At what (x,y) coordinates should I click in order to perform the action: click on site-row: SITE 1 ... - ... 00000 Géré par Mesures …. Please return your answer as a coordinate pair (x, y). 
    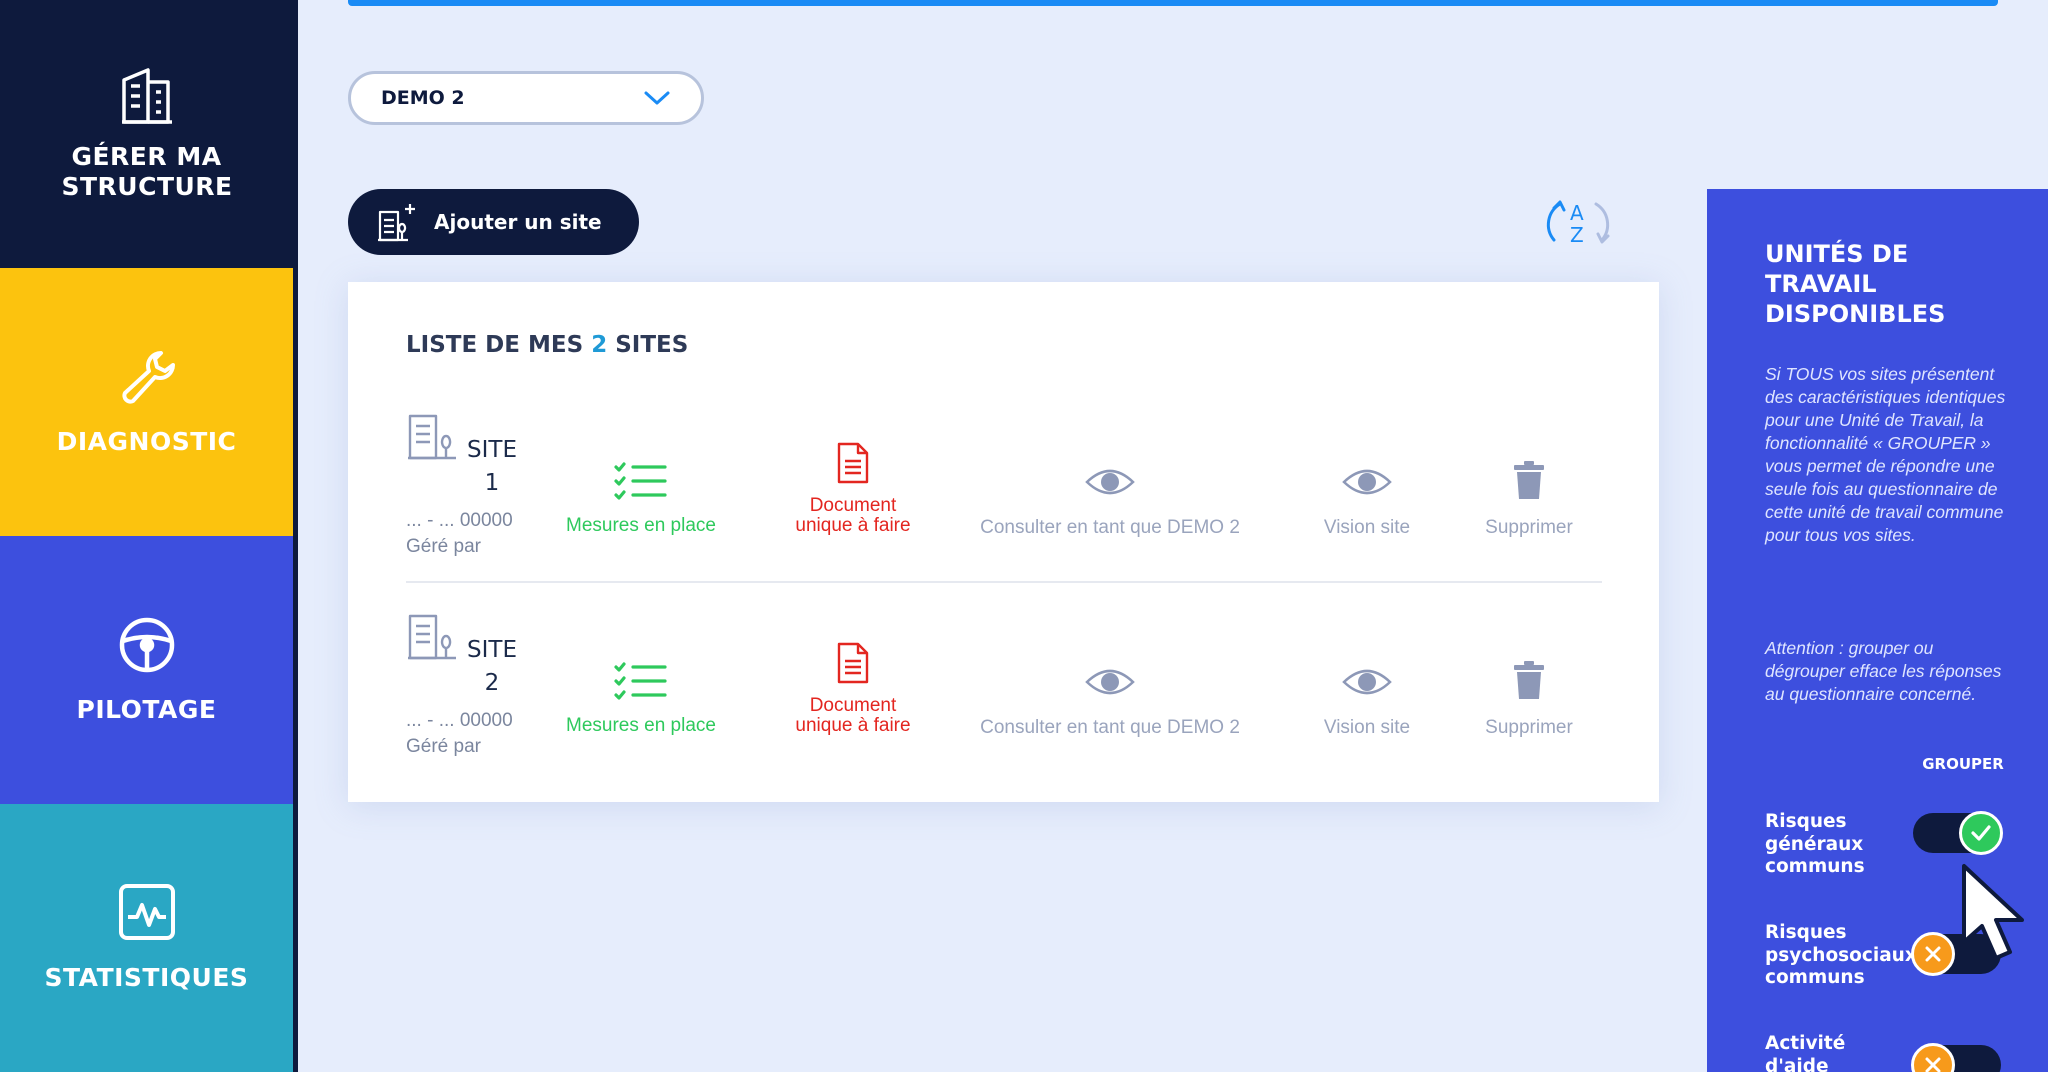
    Looking at the image, I should click on (1006, 497).